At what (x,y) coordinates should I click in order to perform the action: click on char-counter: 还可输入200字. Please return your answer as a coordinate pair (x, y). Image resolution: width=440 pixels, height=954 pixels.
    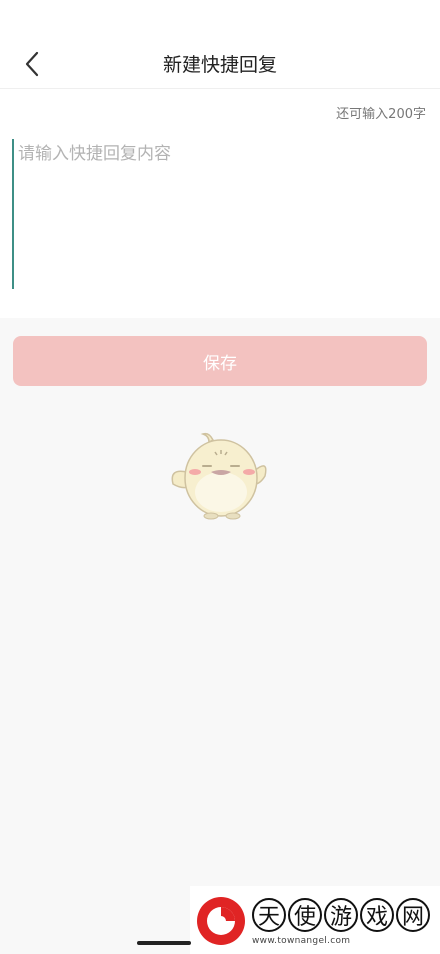
    Looking at the image, I should click on (381, 114).